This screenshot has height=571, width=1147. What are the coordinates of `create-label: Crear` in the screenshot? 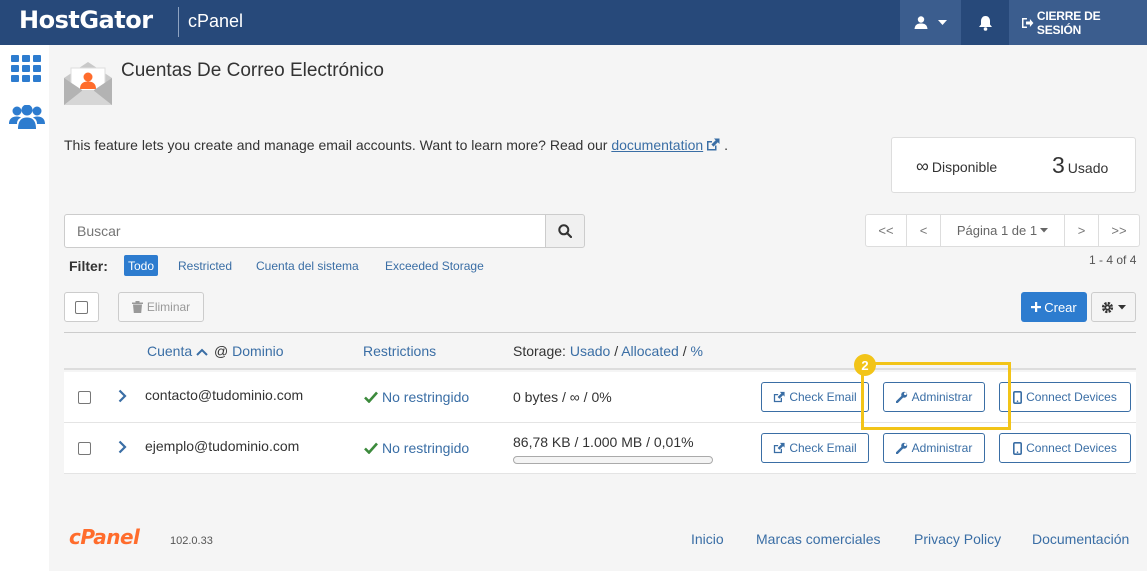 It's located at (1060, 307).